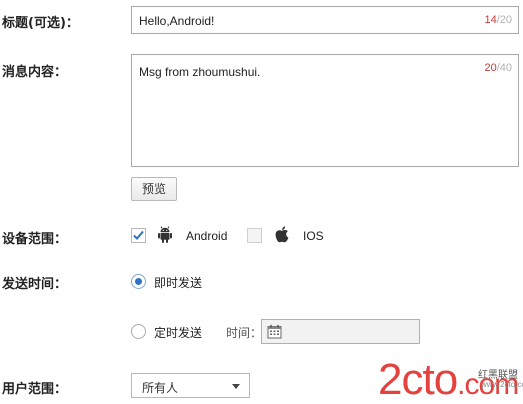 The height and width of the screenshot is (404, 523). I want to click on ios-checkbox, so click(254, 235).